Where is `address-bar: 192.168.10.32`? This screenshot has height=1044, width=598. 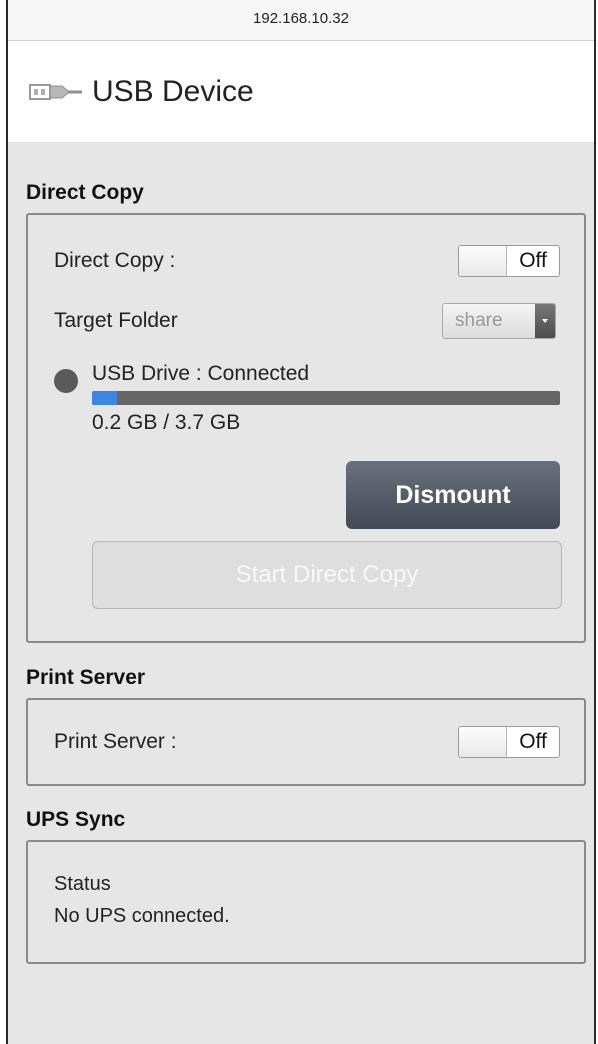
address-bar: 192.168.10.32 is located at coordinates (301, 20).